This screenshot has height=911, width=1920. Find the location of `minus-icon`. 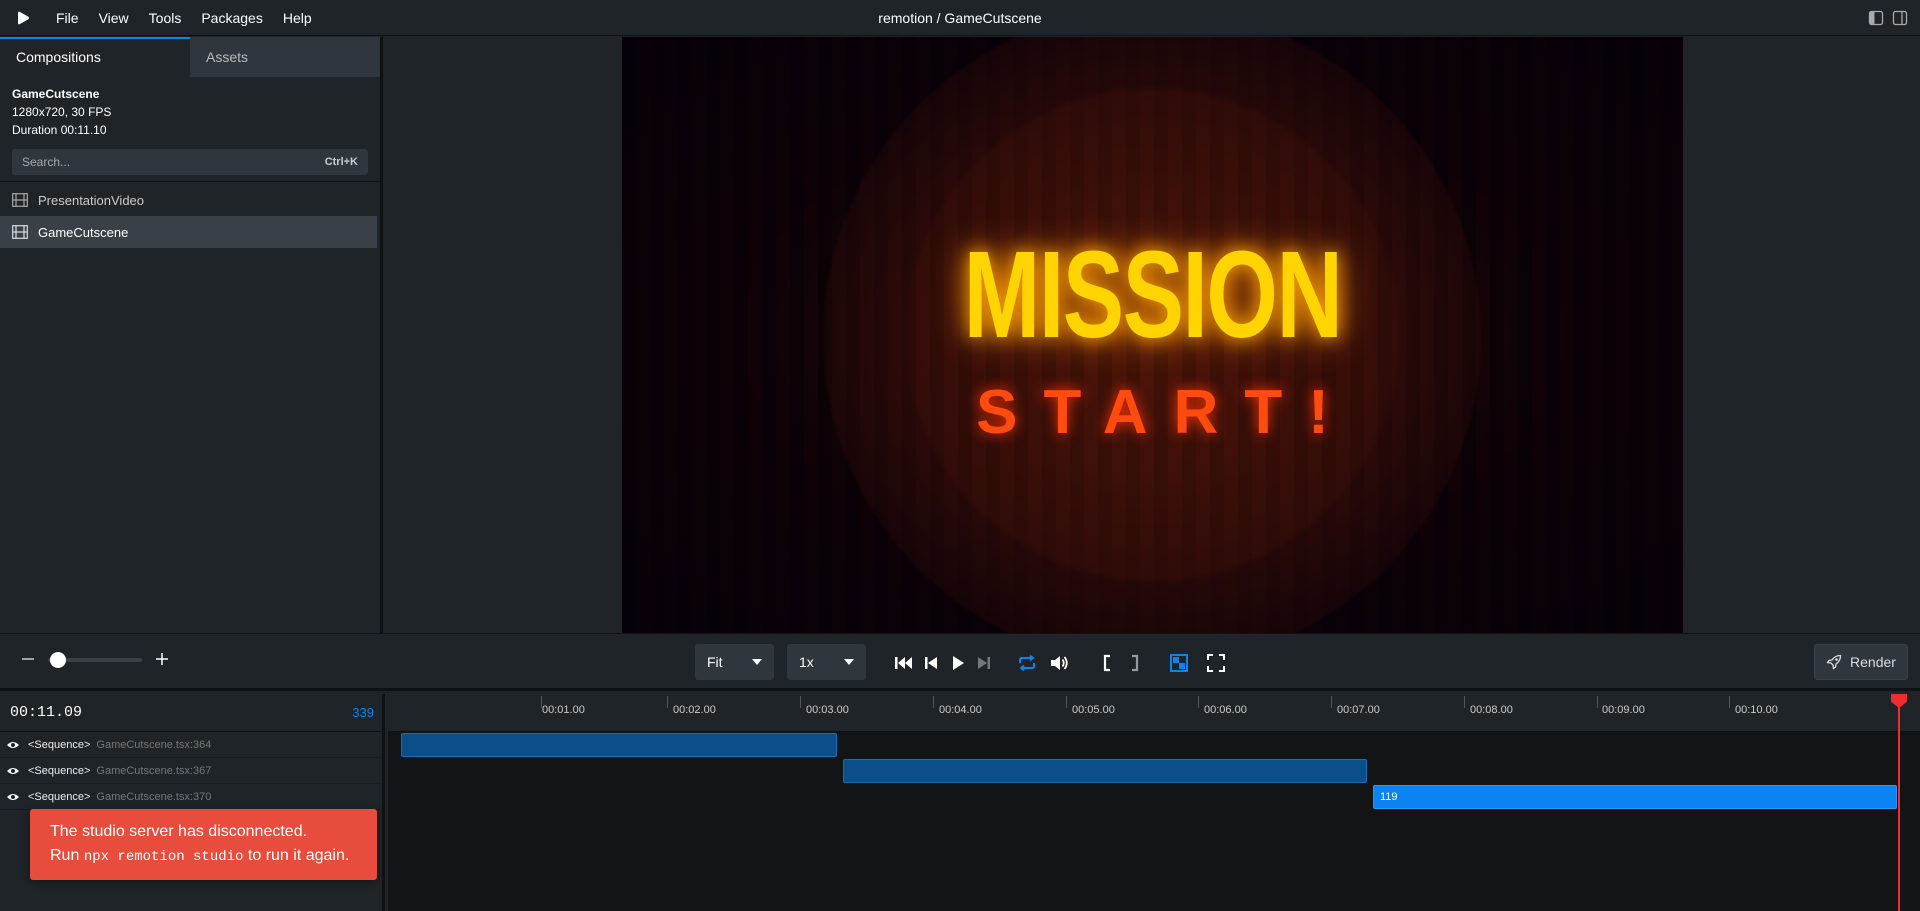

minus-icon is located at coordinates (28, 659).